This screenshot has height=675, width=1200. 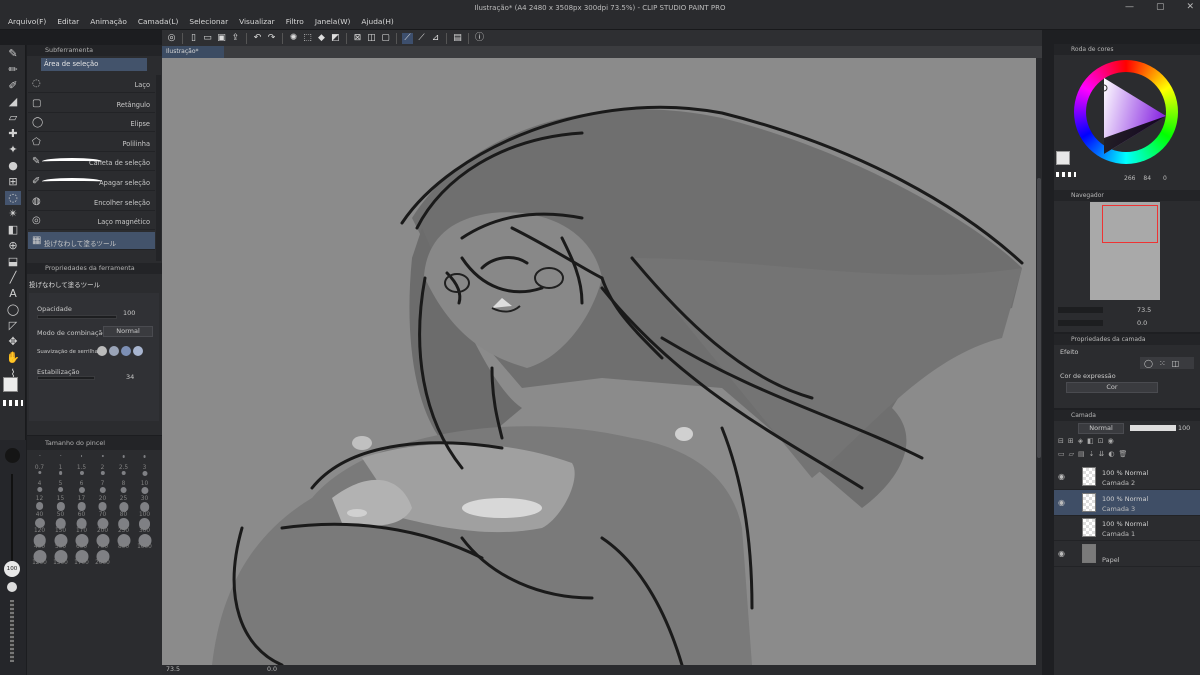 I want to click on subtool-item-6: ◍ Encolher seleção, so click(x=91, y=202).